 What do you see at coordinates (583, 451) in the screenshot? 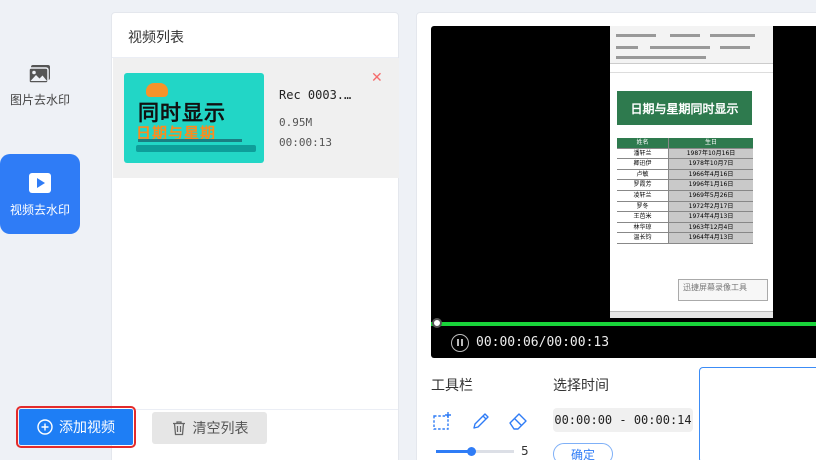
I see `confirm-button: 确定` at bounding box center [583, 451].